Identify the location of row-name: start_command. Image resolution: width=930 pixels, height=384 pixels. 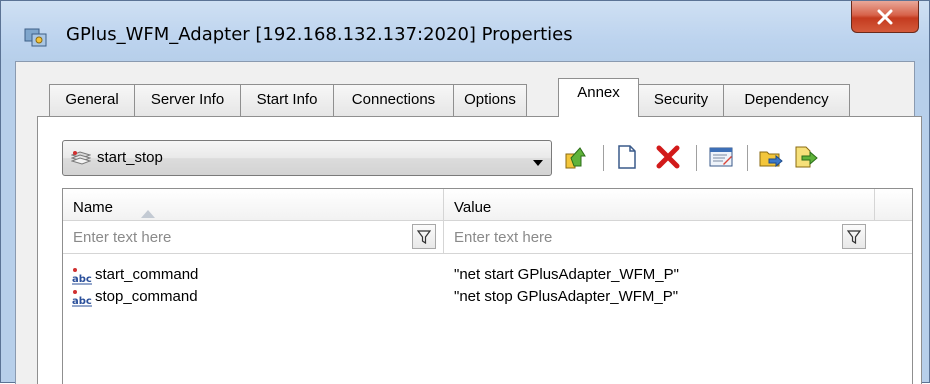
(147, 274).